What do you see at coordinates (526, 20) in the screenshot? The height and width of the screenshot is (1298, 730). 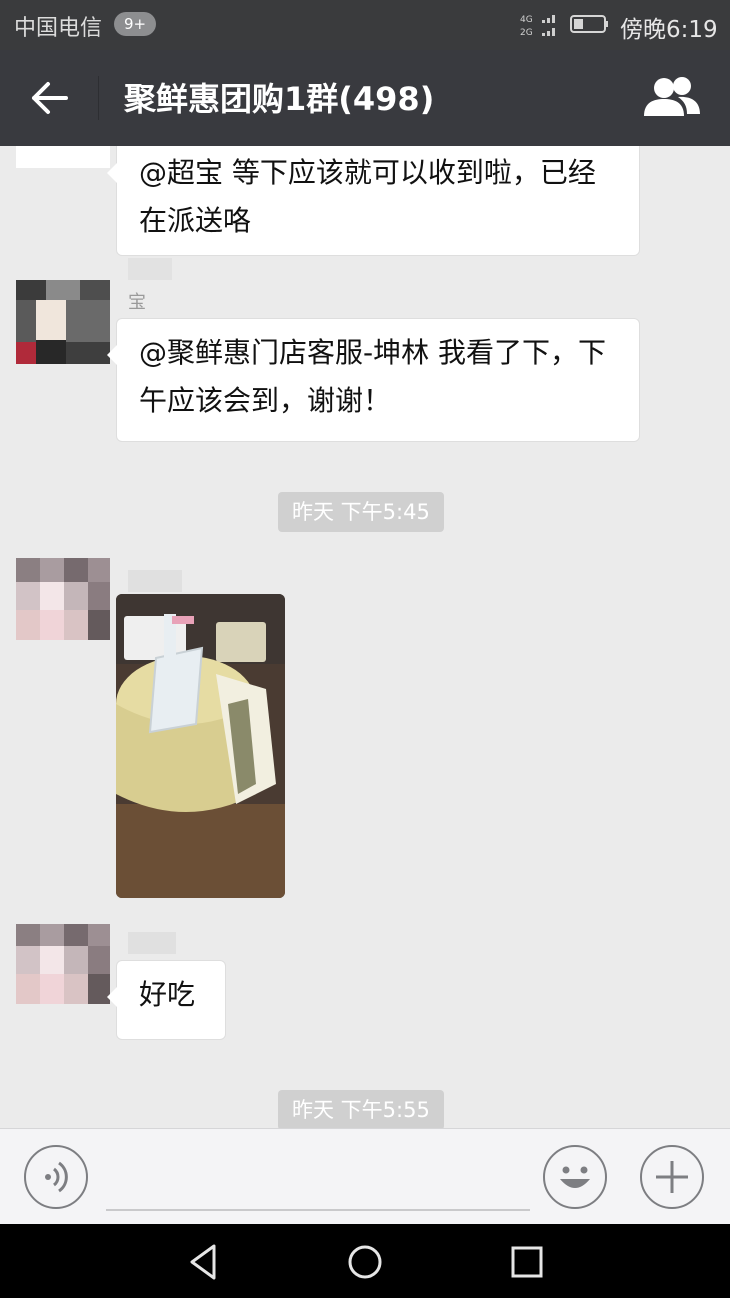 I see `network-top-label: 4G` at bounding box center [526, 20].